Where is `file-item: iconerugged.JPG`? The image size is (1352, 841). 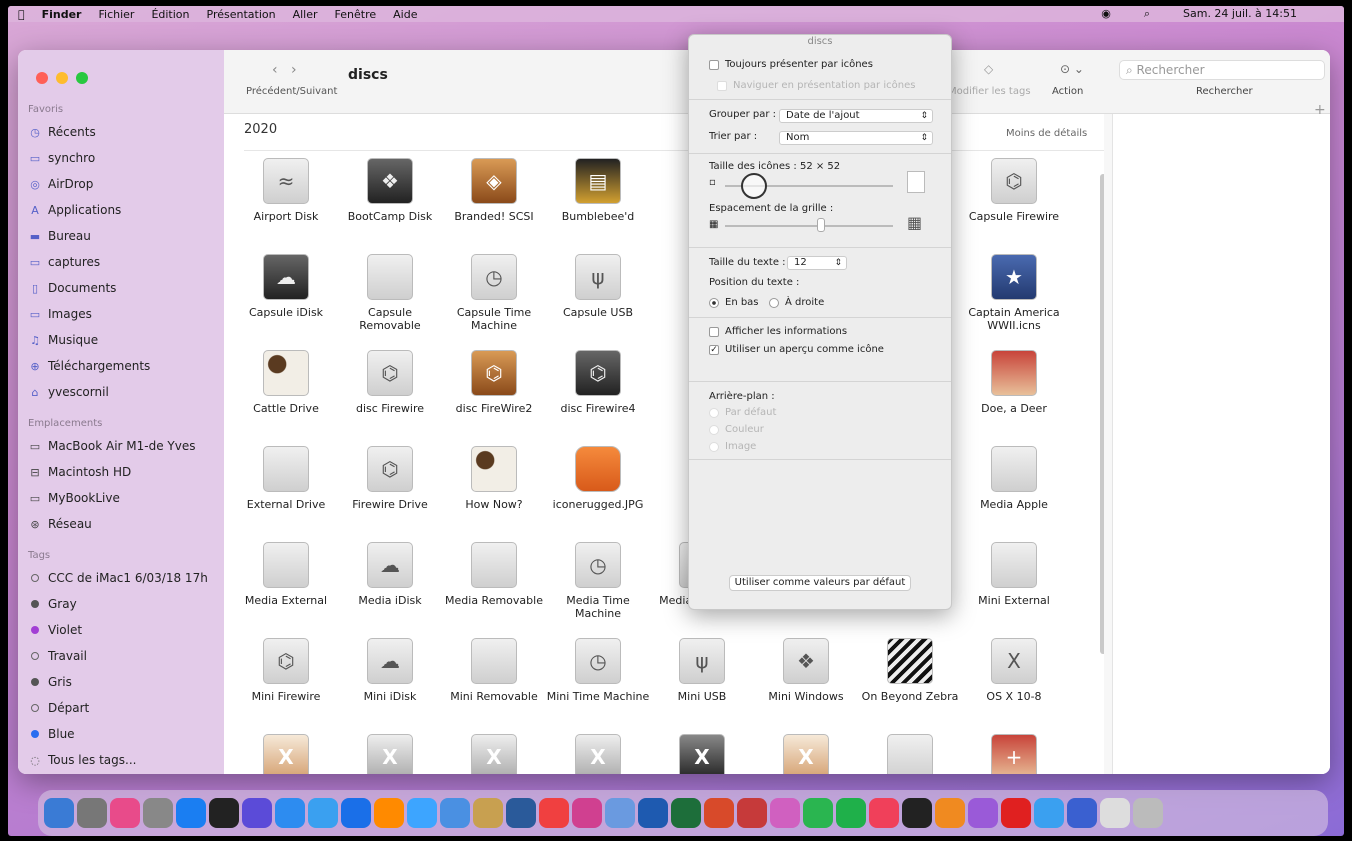 file-item: iconerugged.JPG is located at coordinates (598, 478).